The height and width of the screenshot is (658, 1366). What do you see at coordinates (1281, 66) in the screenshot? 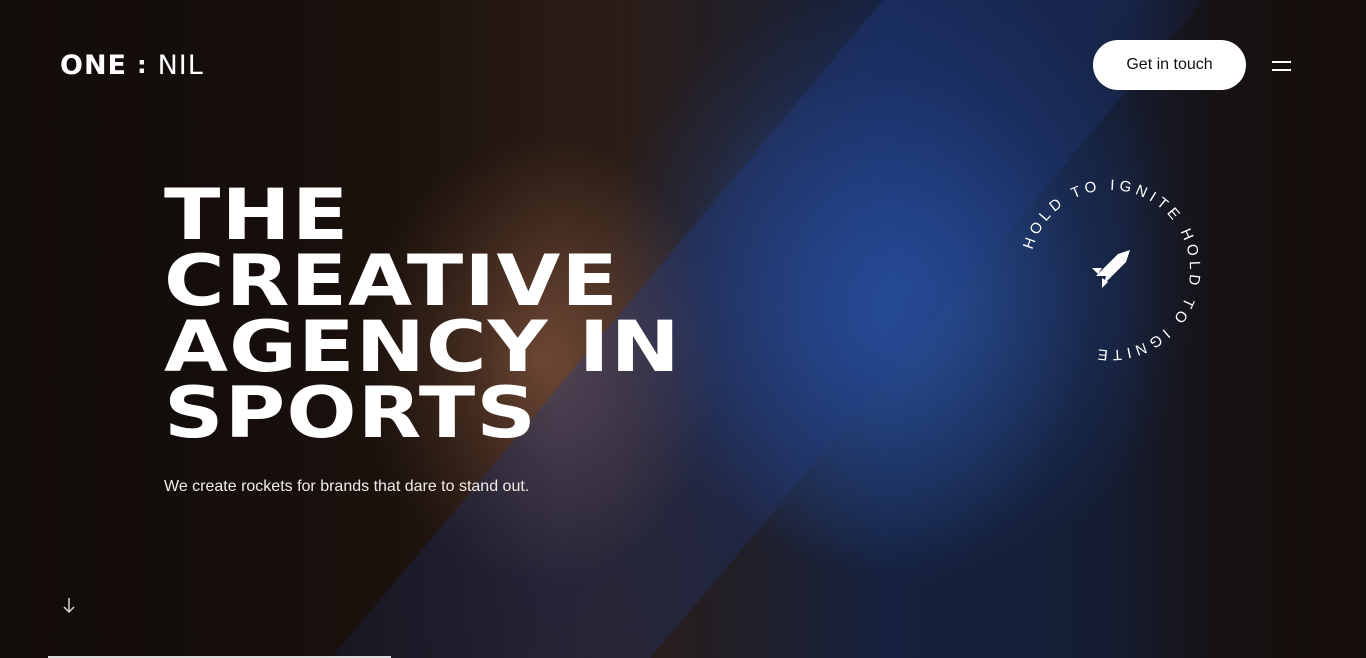
I see `menu-button` at bounding box center [1281, 66].